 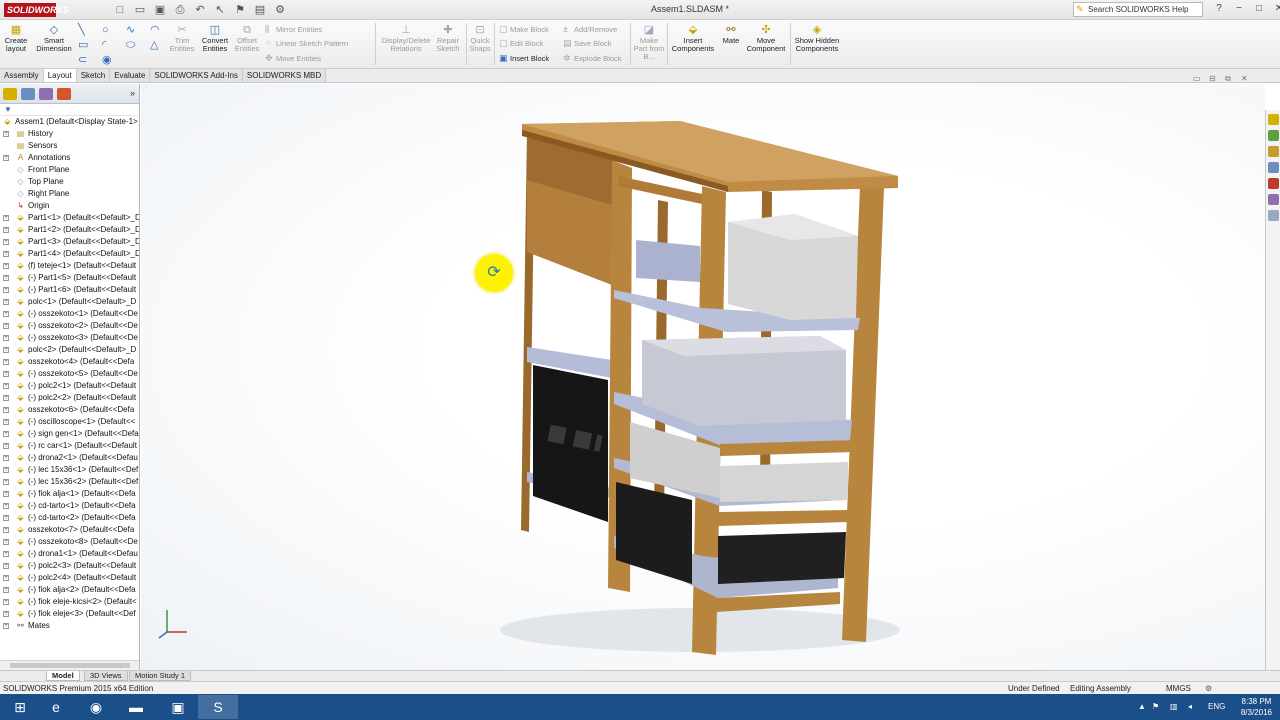 I want to click on tab-sketch: Sketch, so click(x=93, y=75).